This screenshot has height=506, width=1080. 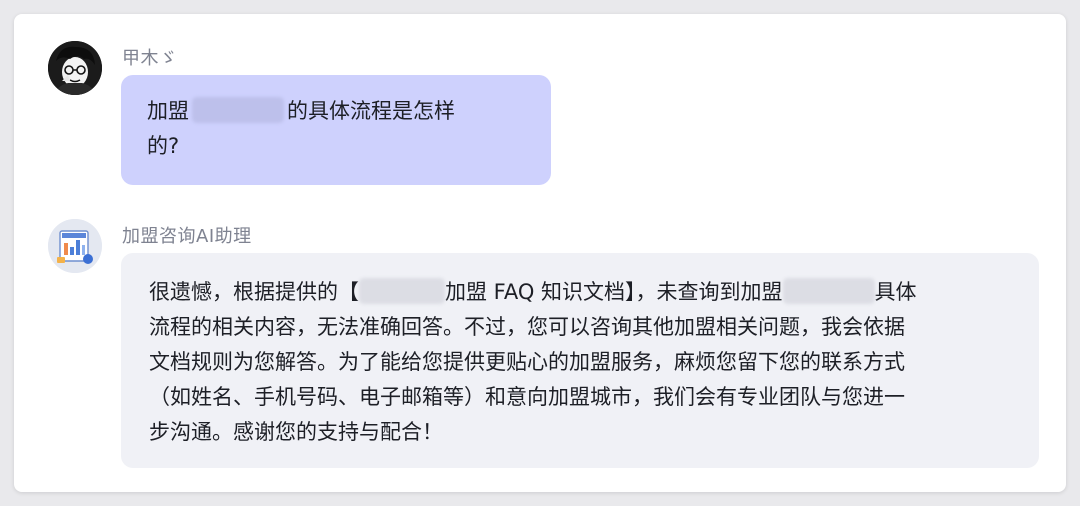 What do you see at coordinates (614, 292) in the screenshot?
I see `assistant-line1-part-b: 加盟 FAQ 知识文档】，未查询到加盟` at bounding box center [614, 292].